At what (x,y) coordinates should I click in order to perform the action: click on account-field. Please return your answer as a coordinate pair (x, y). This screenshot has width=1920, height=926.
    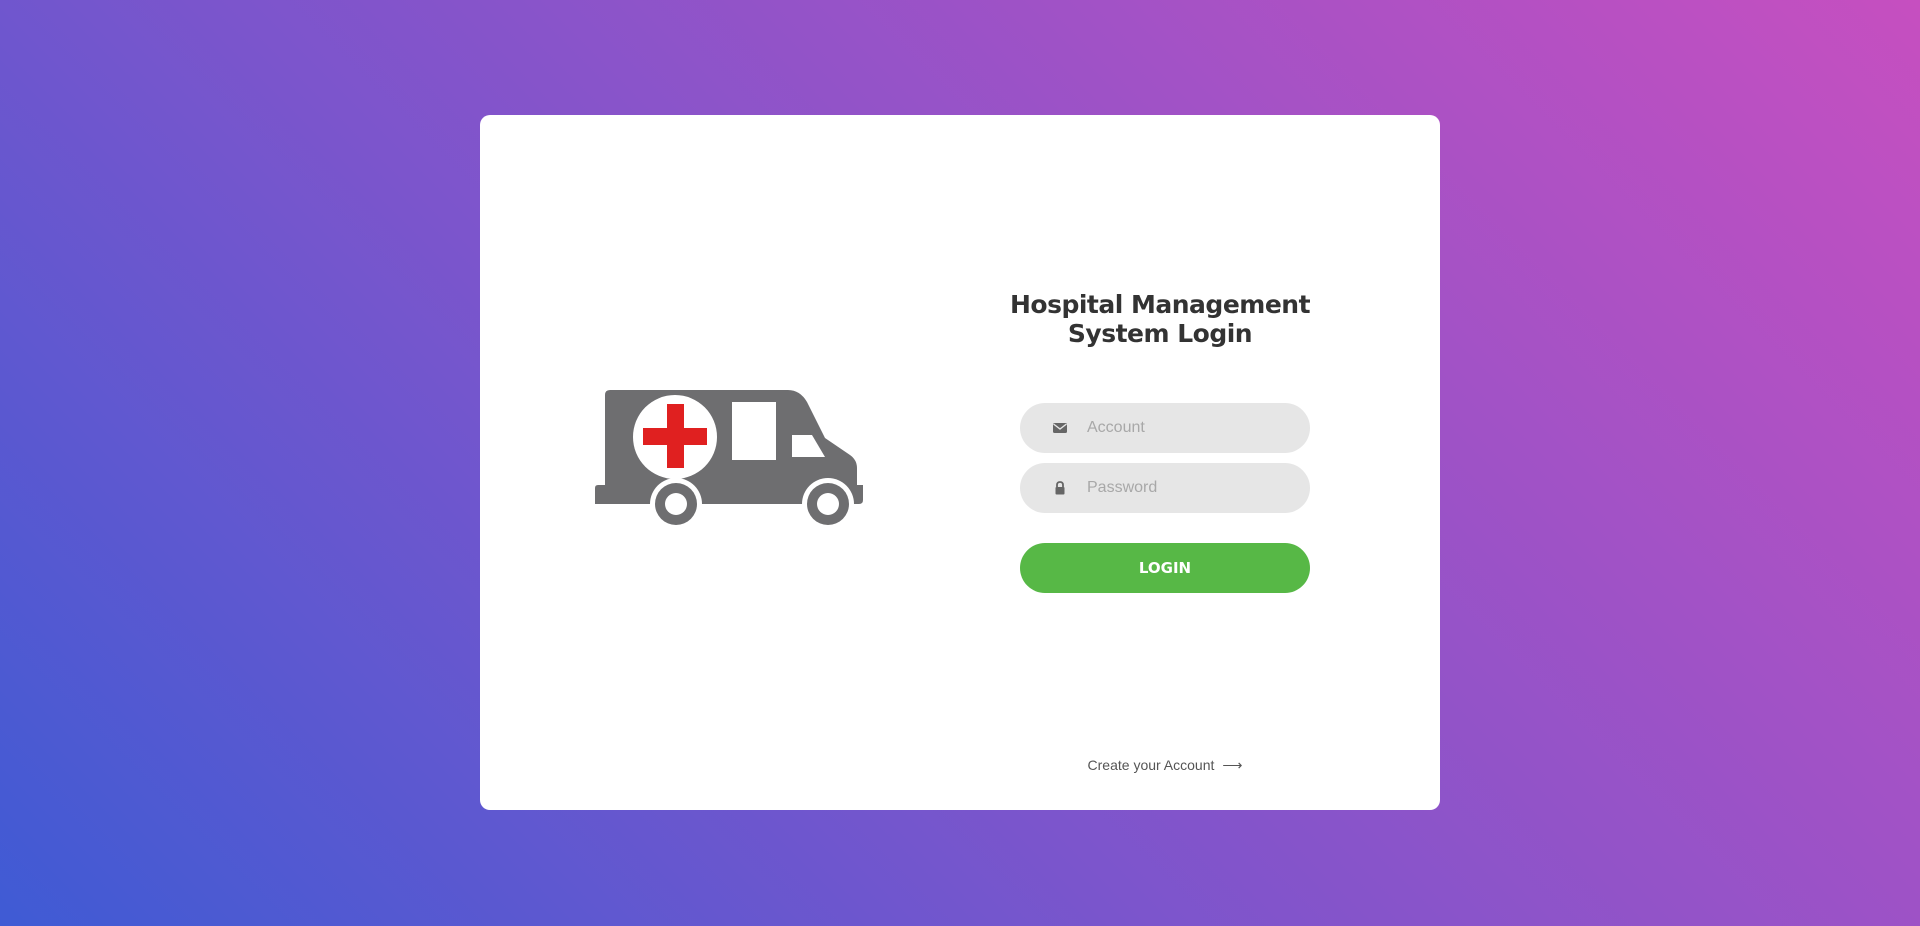
    Looking at the image, I should click on (1165, 428).